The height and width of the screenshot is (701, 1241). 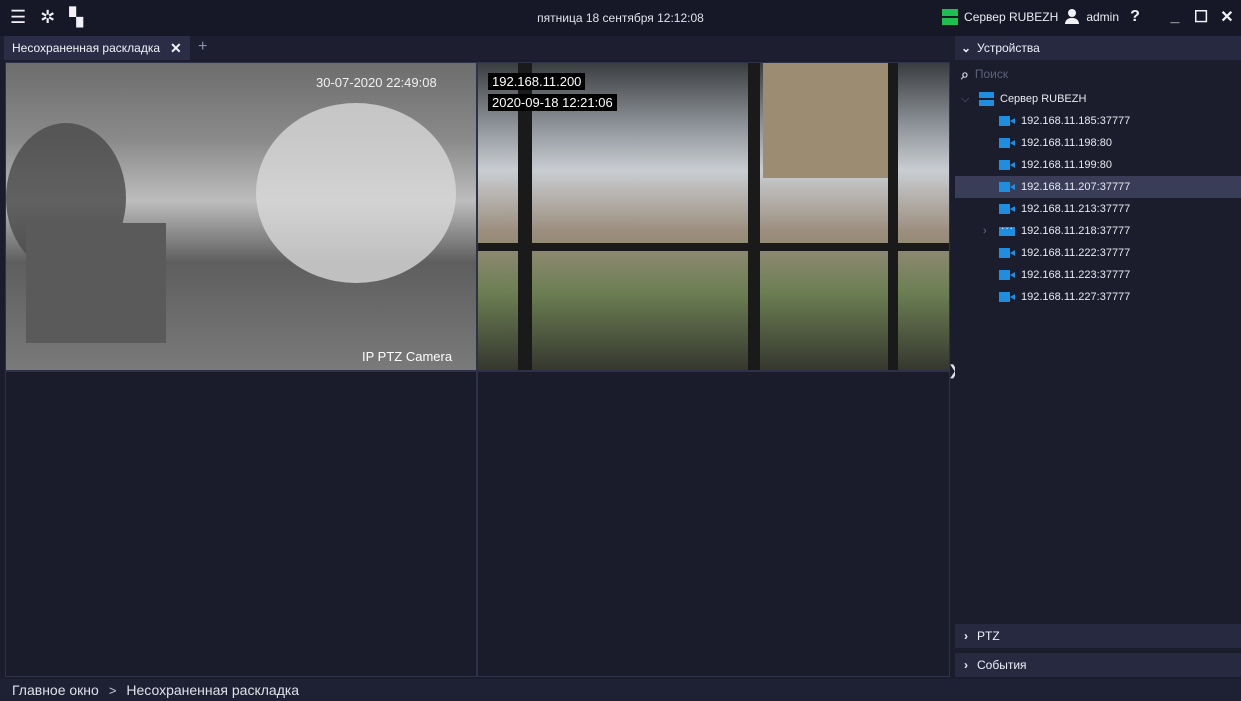 I want to click on tab-label: Несохраненная раскладка, so click(x=86, y=48).